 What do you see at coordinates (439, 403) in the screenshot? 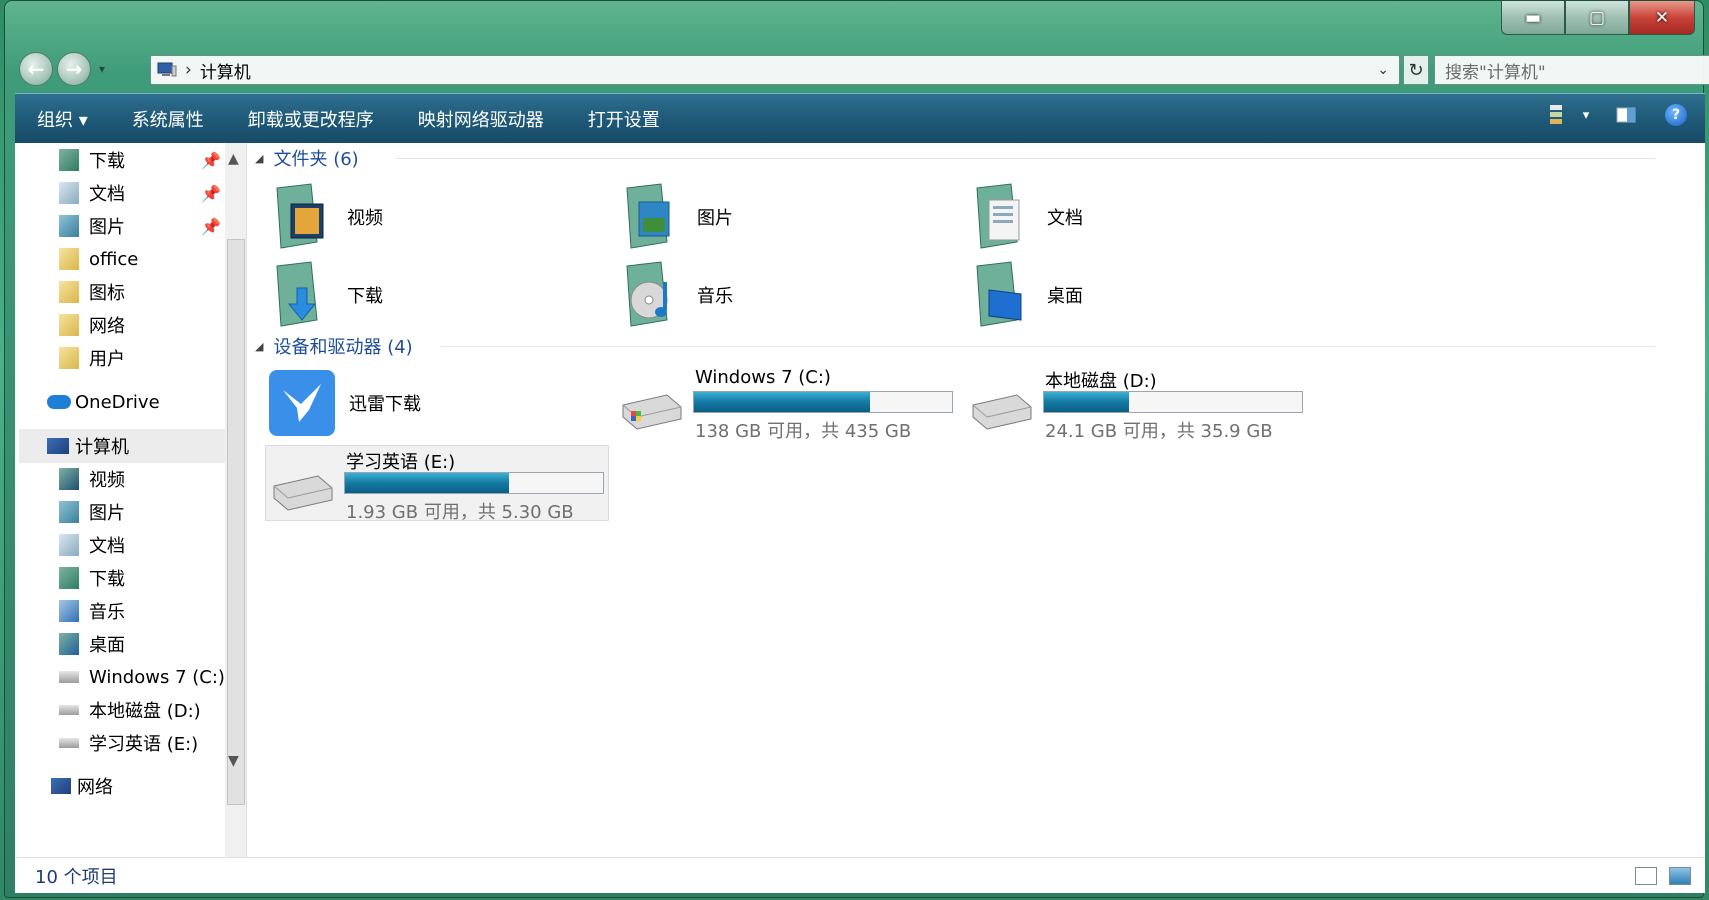
I see `thunder-download-tile: 迅雷下载` at bounding box center [439, 403].